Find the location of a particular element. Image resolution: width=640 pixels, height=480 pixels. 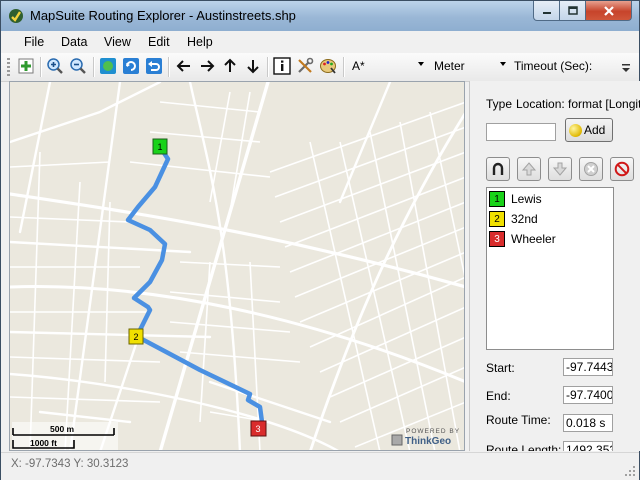

move-down-button is located at coordinates (560, 169).